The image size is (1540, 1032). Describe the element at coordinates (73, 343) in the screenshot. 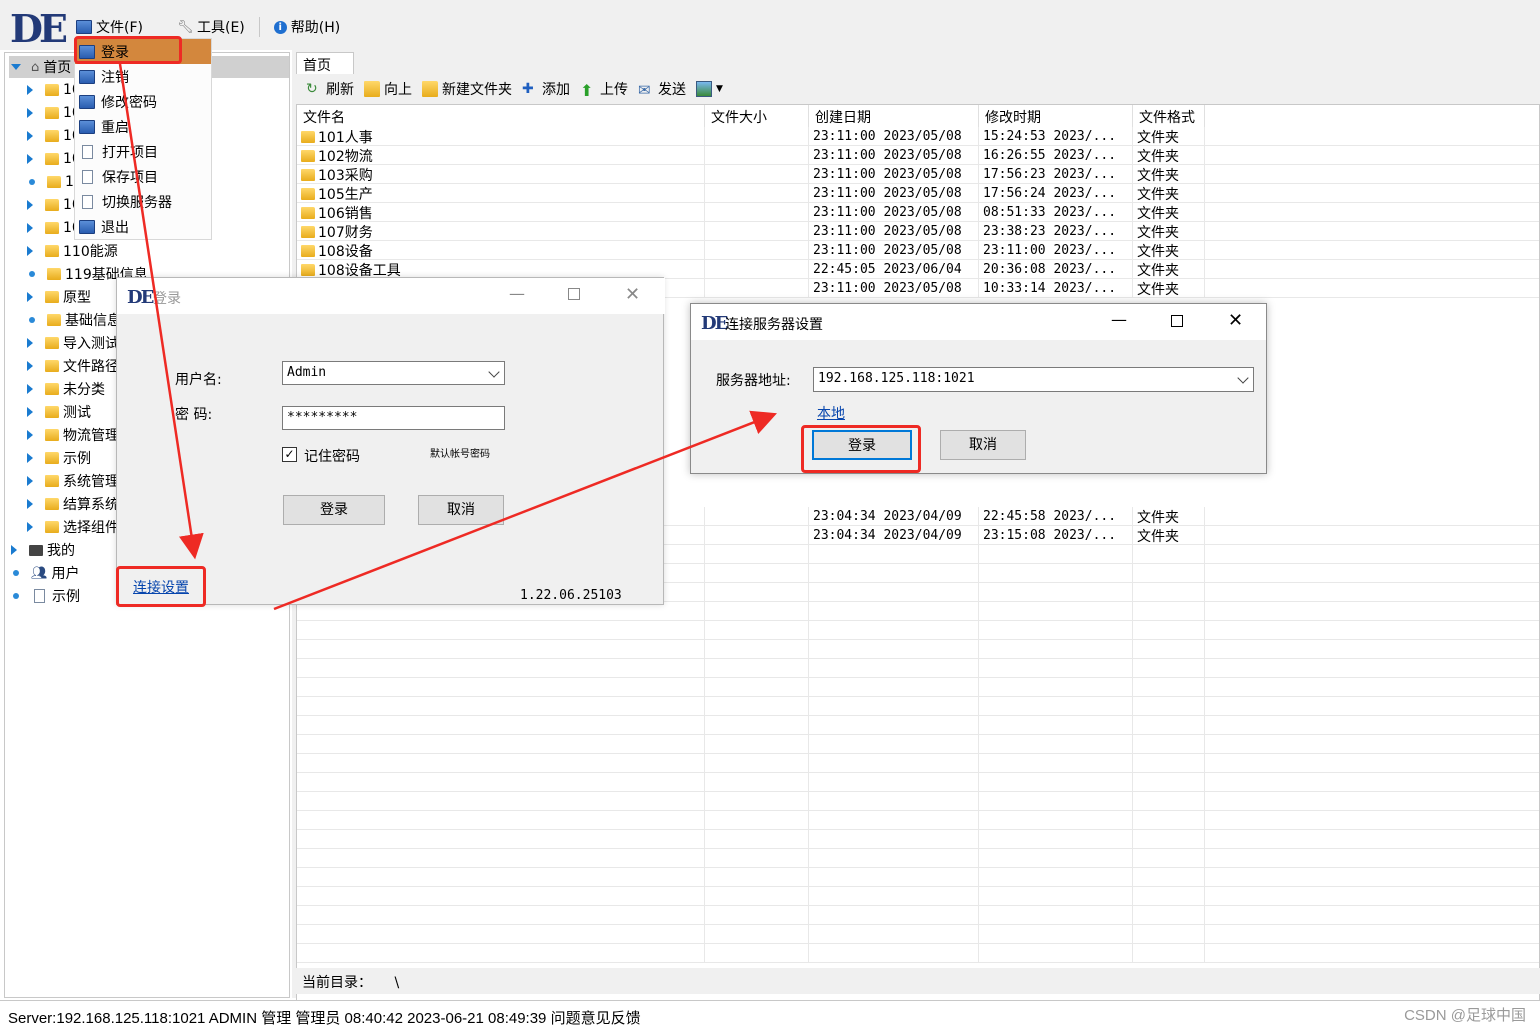

I see `tree-item: 导入测试` at that location.